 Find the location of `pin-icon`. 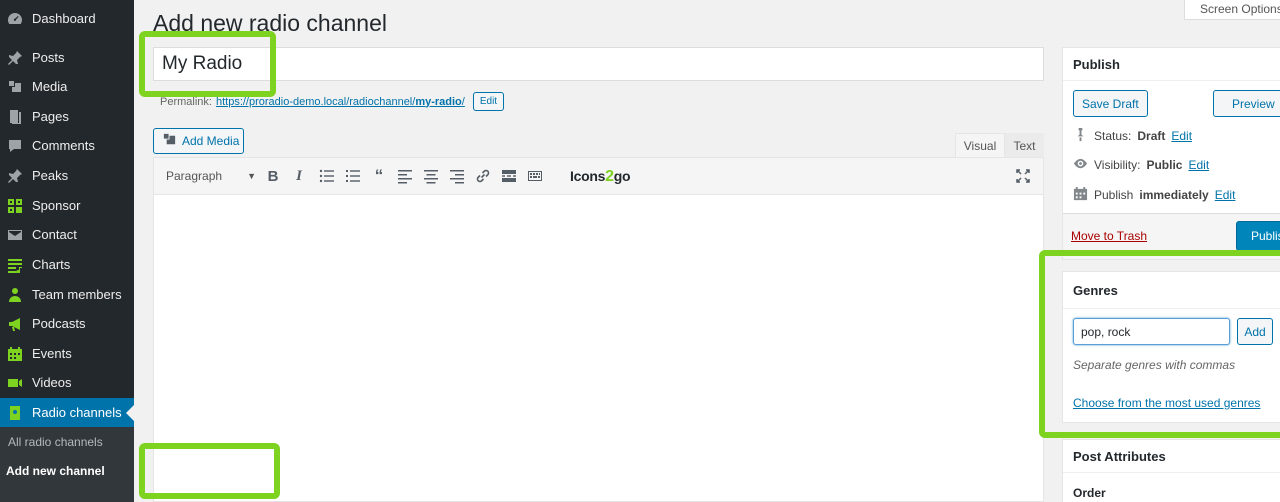

pin-icon is located at coordinates (15, 58).